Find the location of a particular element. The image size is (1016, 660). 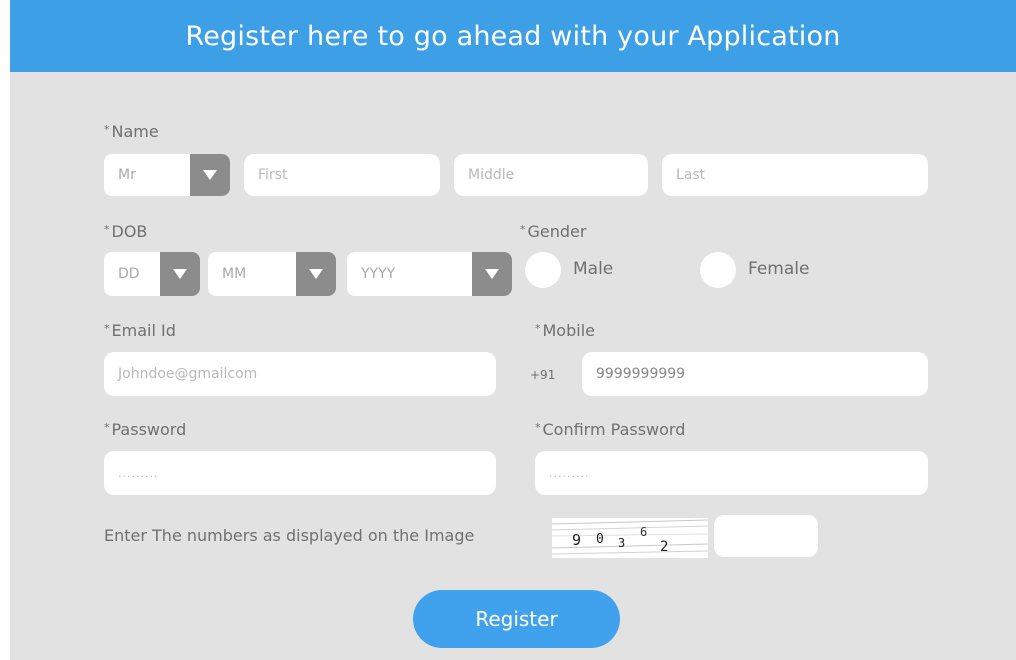

captcha-digit: 0 is located at coordinates (600, 539).